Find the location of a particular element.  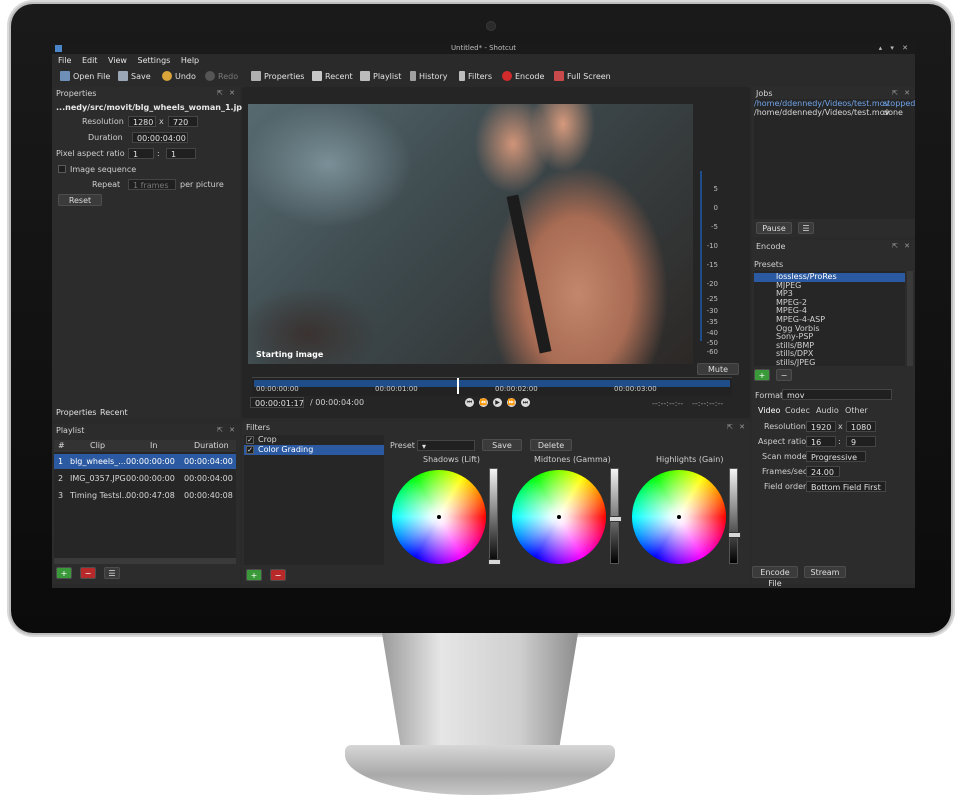

mute-button: Mute is located at coordinates (718, 369).